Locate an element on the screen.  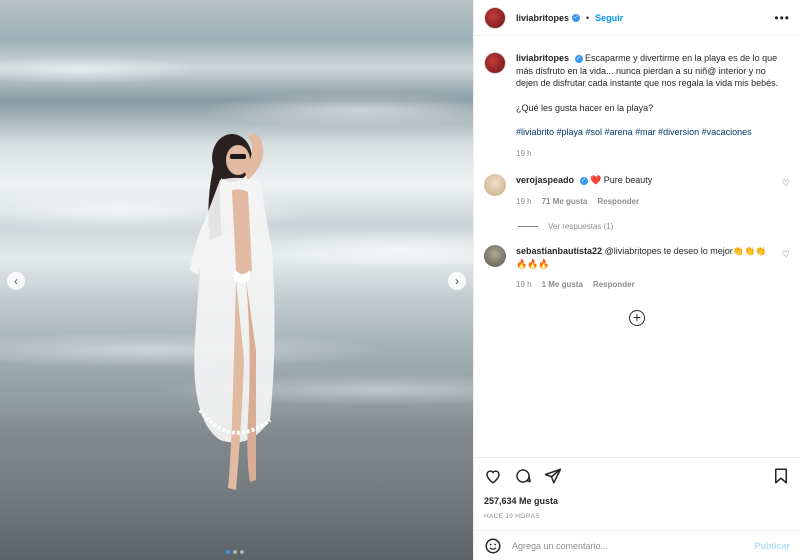
author-avatar is located at coordinates (495, 17).